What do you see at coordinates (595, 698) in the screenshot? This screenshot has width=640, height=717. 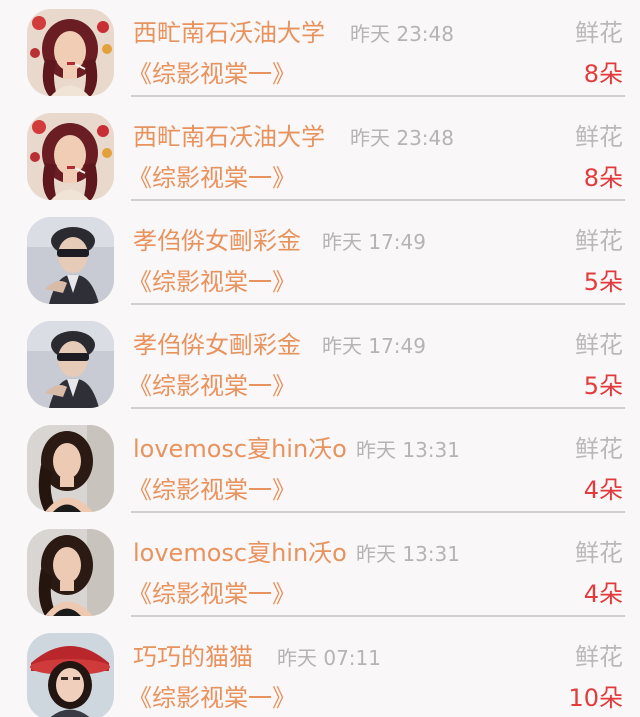 I see `flower-count: 10朵` at bounding box center [595, 698].